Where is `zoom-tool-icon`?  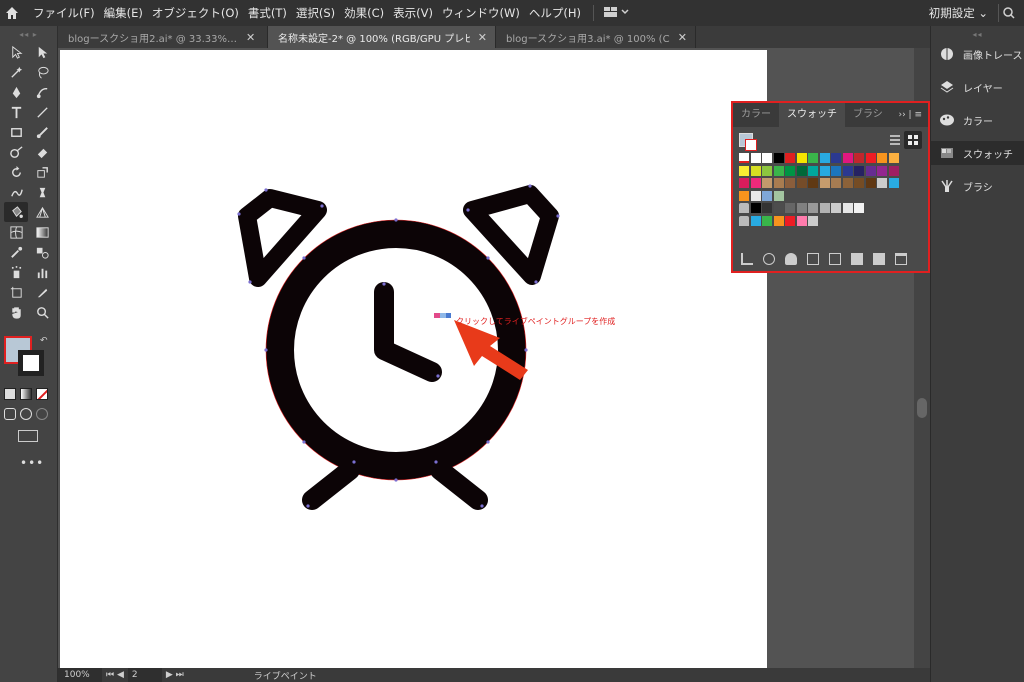
zoom-tool-icon is located at coordinates (42, 312).